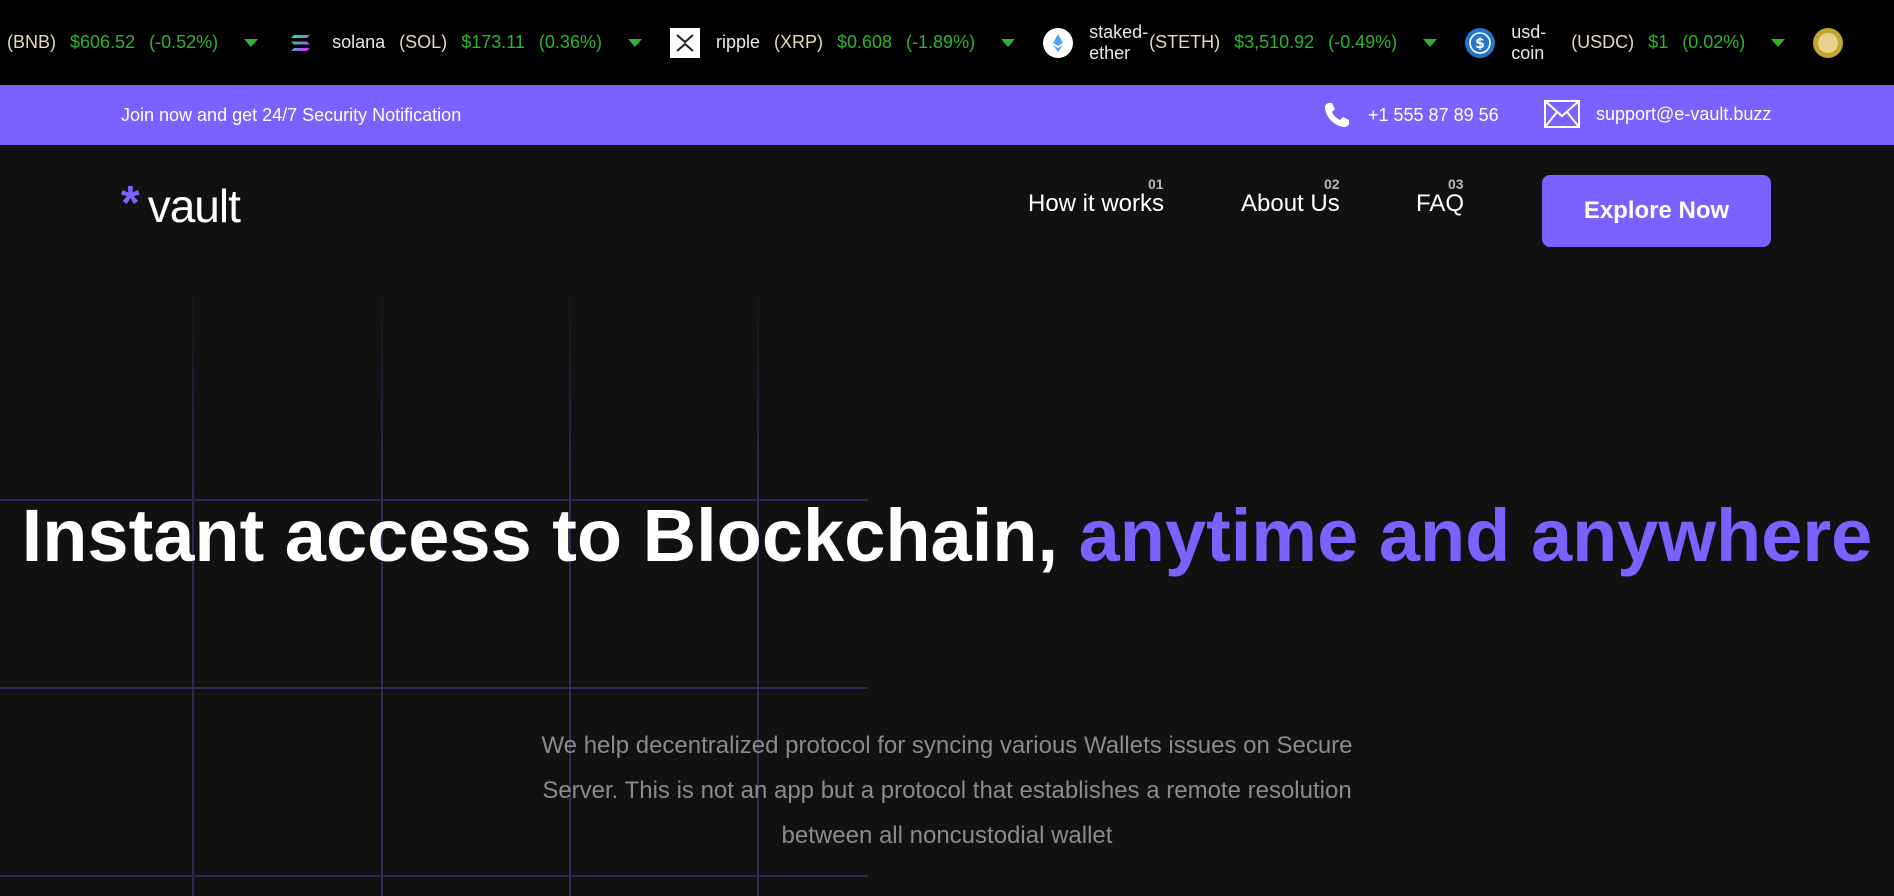  I want to click on ticker-name: solana, so click(359, 42).